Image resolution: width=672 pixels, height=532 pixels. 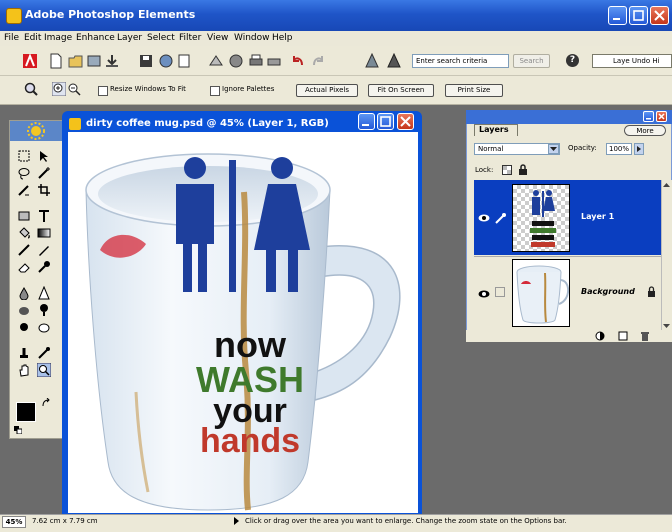 I want to click on burn-tool-icon, so click(x=24, y=327).